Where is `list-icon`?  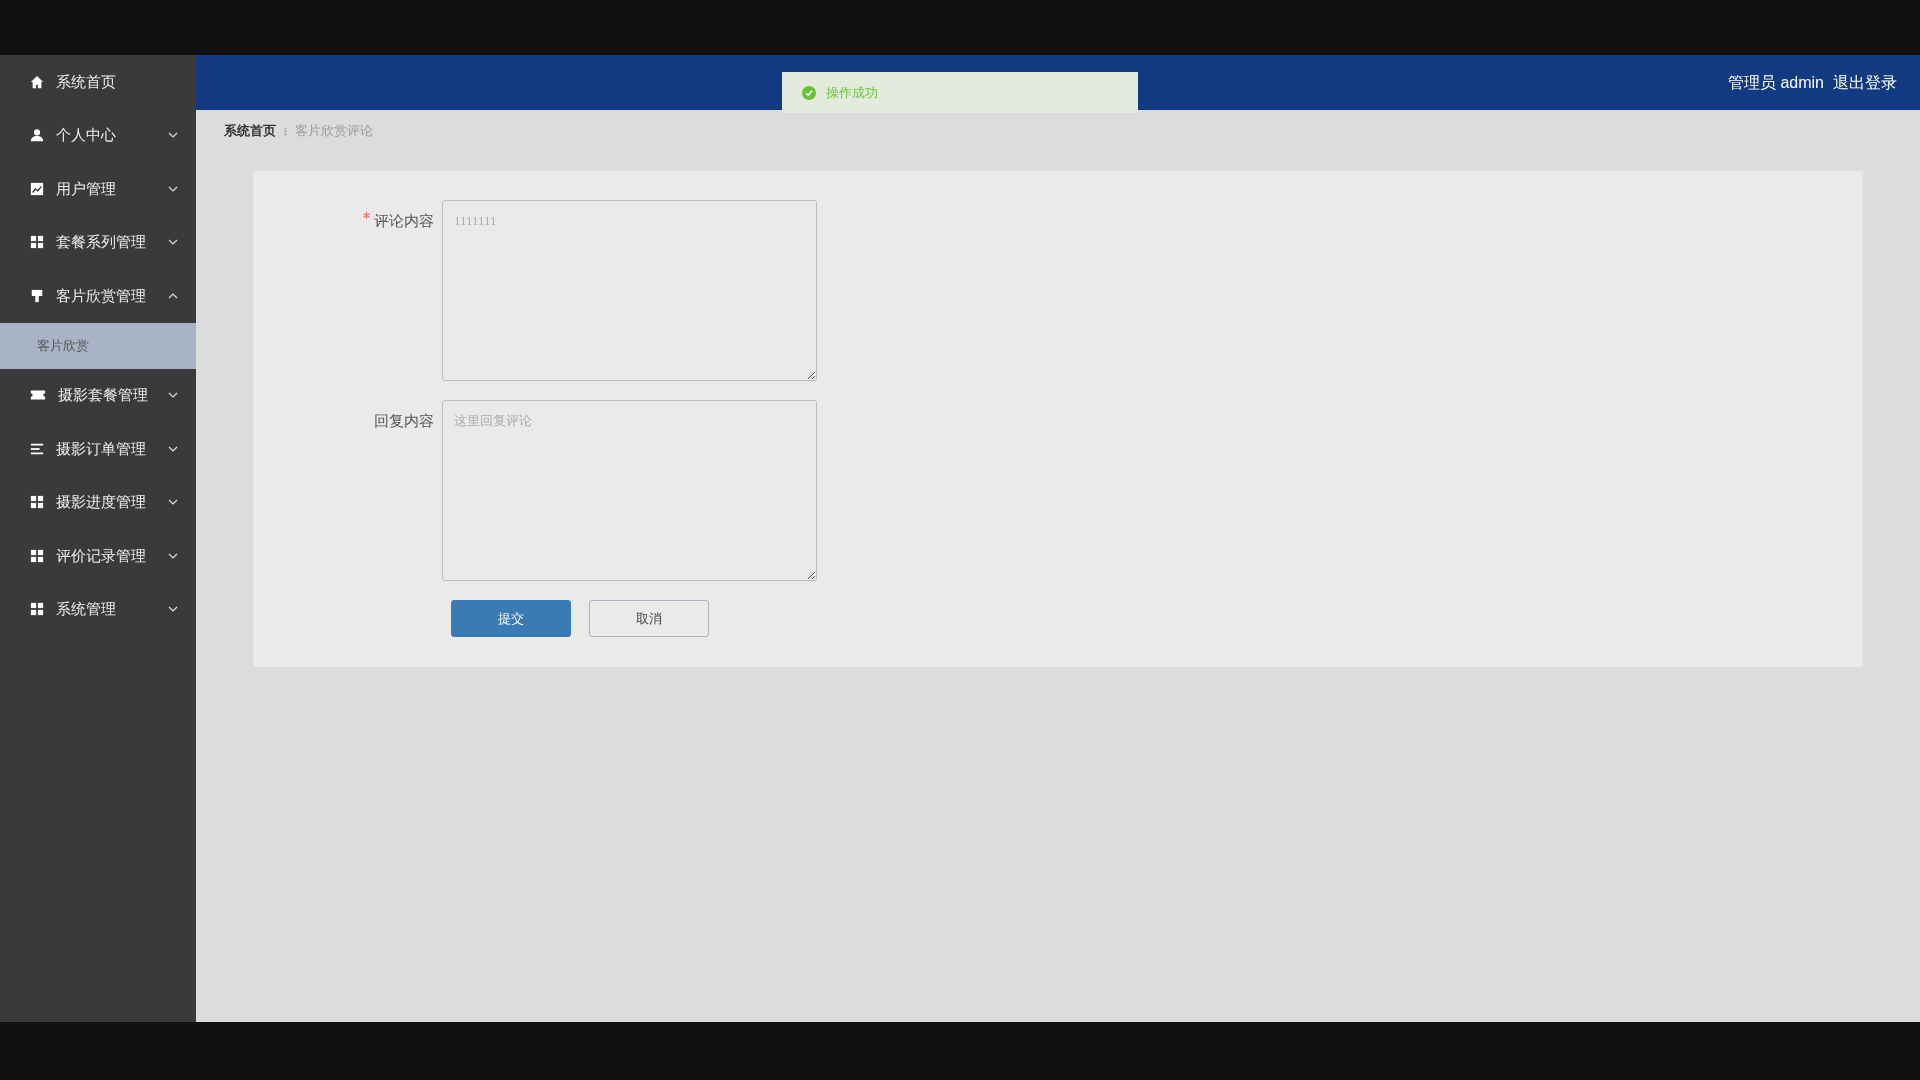 list-icon is located at coordinates (37, 448).